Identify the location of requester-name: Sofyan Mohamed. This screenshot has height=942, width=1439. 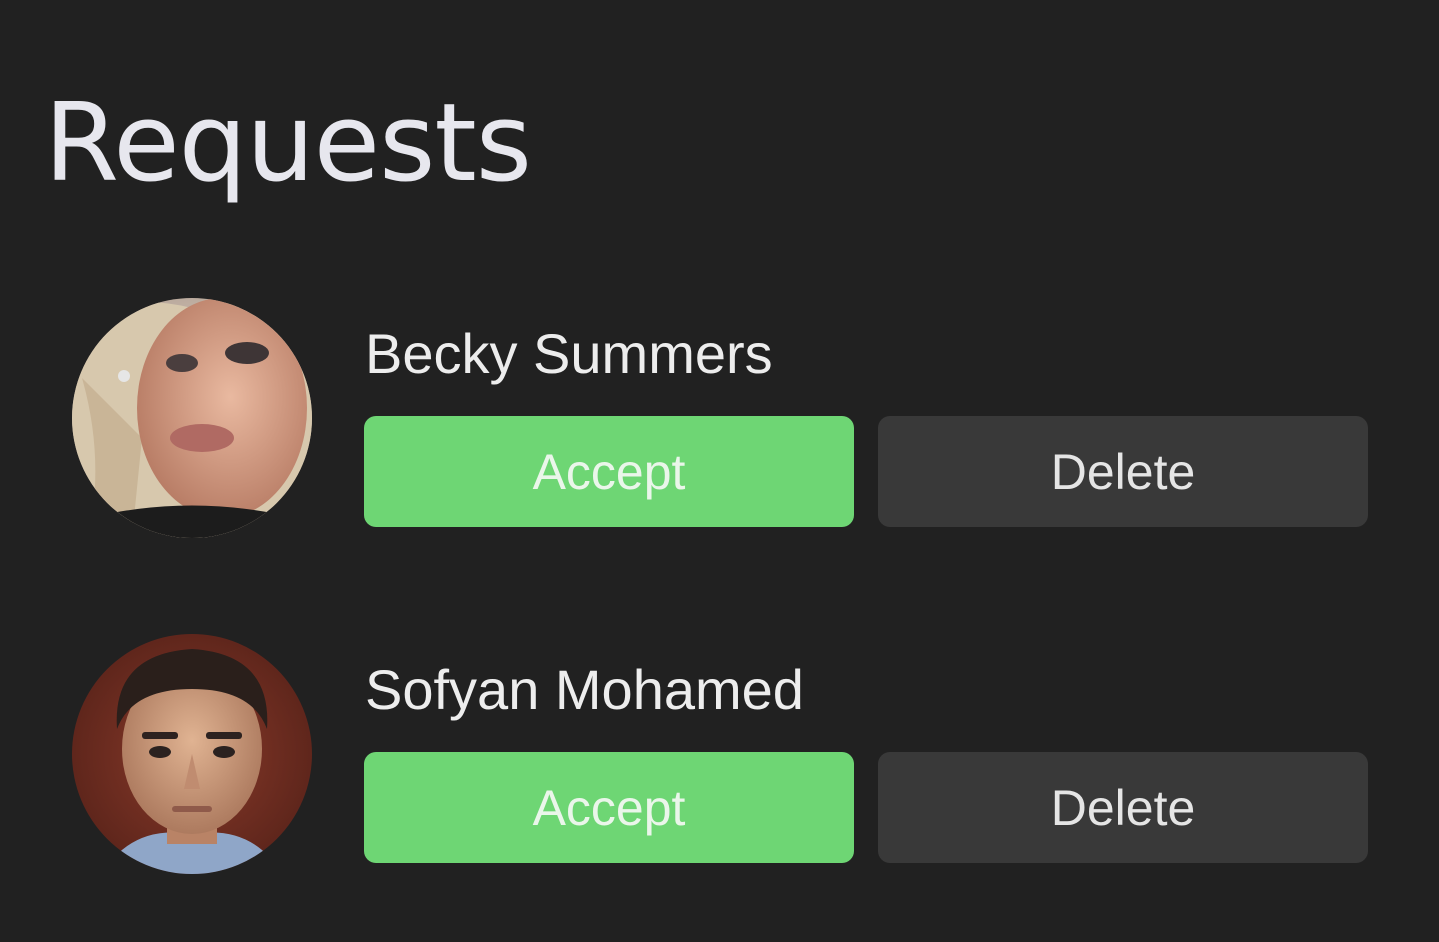
(584, 689).